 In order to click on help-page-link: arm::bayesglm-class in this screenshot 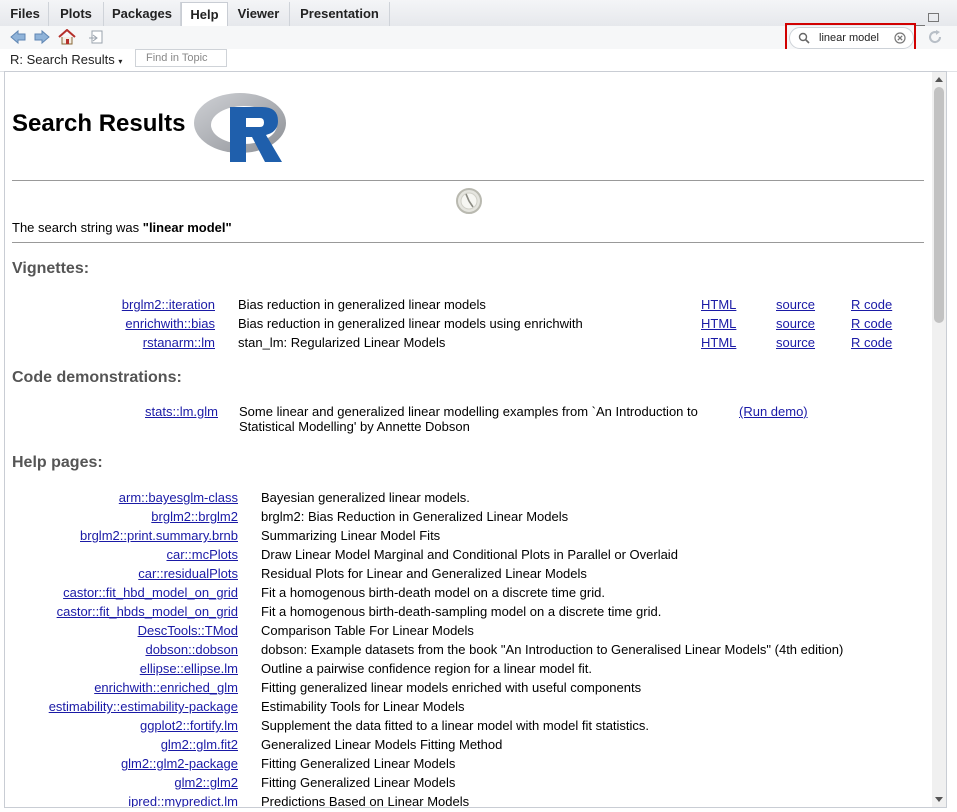, I will do `click(178, 497)`.